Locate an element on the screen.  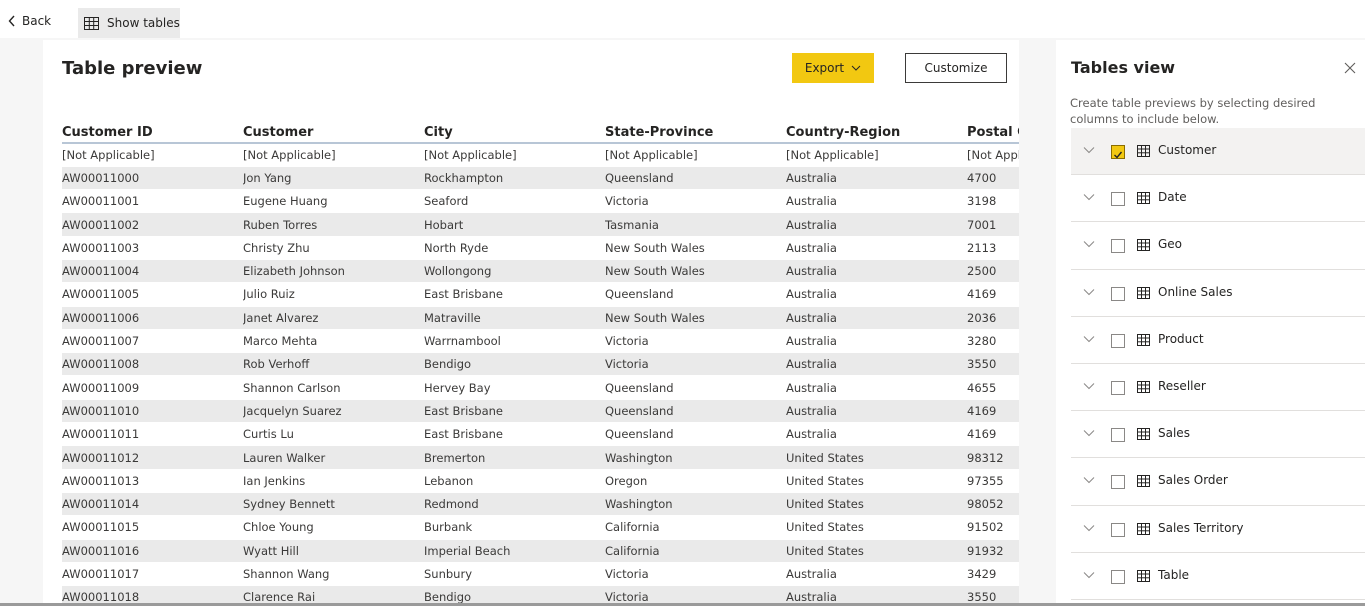
table-name: Customer is located at coordinates (1187, 150).